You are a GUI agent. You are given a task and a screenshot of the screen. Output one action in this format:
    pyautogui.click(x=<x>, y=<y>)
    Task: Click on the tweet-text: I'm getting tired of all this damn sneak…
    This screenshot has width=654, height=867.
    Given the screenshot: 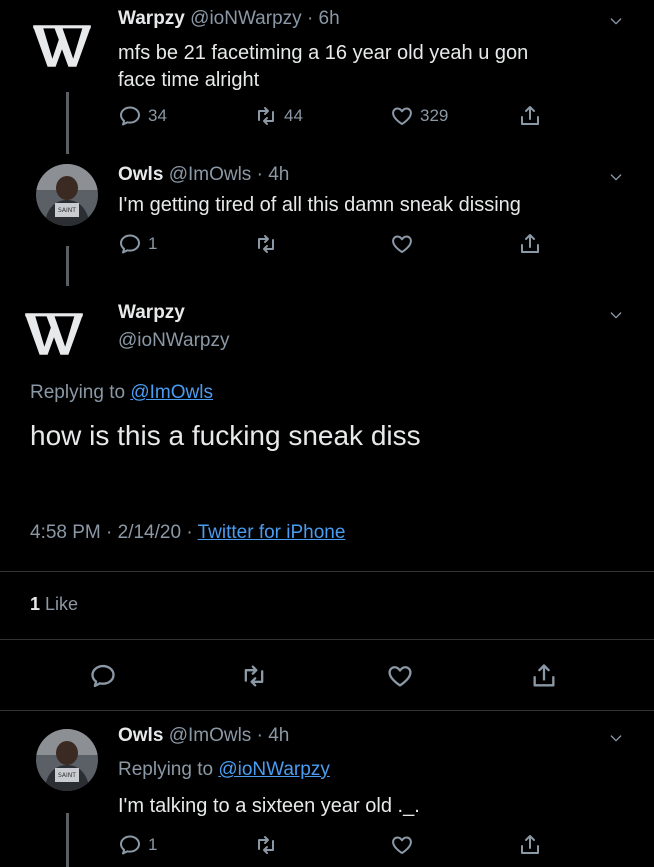 What is the action you would take?
    pyautogui.click(x=319, y=205)
    